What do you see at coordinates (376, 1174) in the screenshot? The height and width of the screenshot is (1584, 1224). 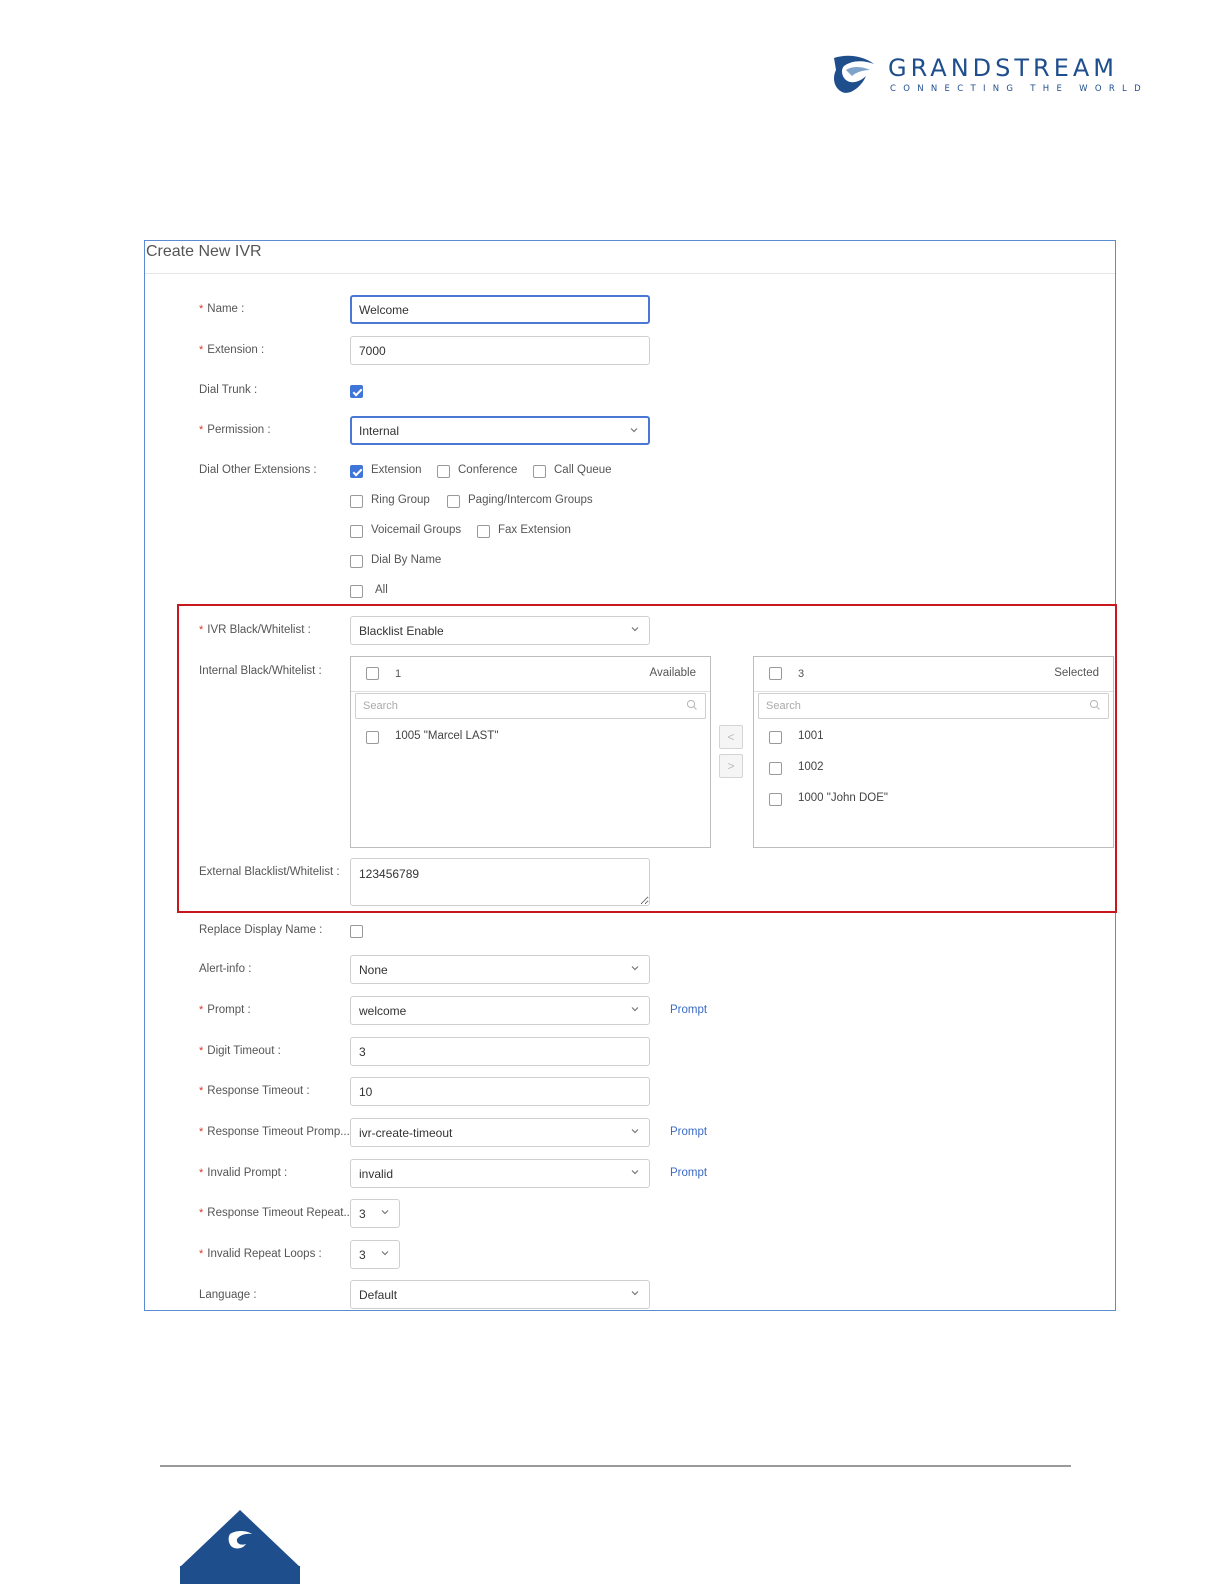 I see `invalid-prompt-value: invalid` at bounding box center [376, 1174].